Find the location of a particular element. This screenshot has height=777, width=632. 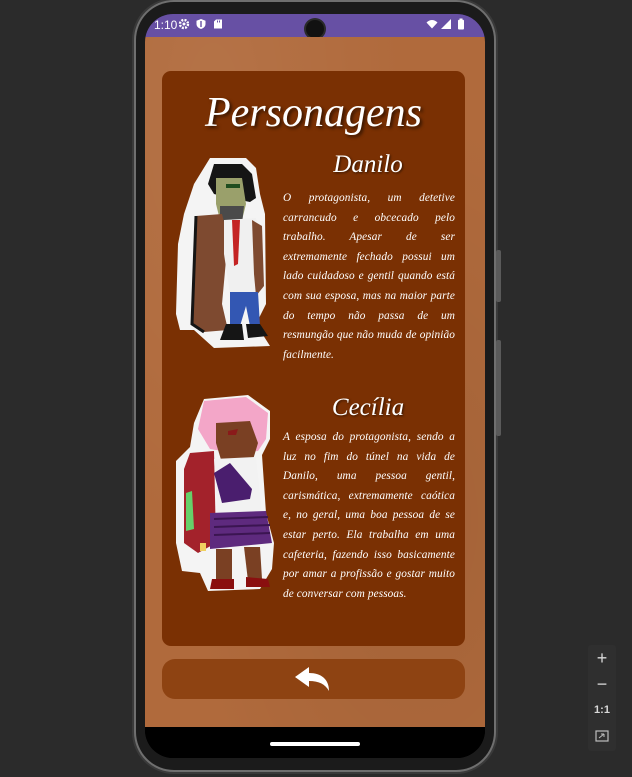

danilo-sprite is located at coordinates (223, 253).